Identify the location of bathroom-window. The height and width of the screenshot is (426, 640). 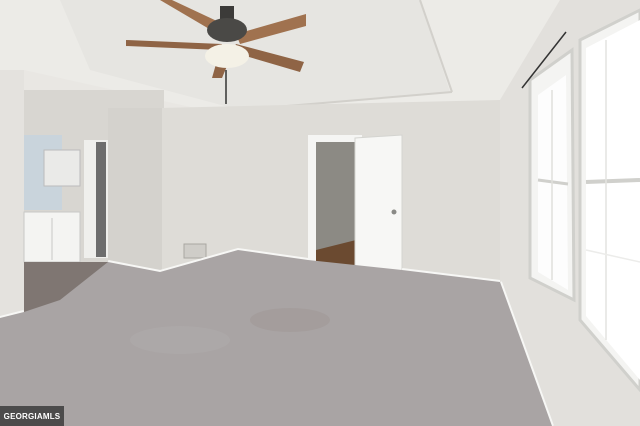
(62, 168).